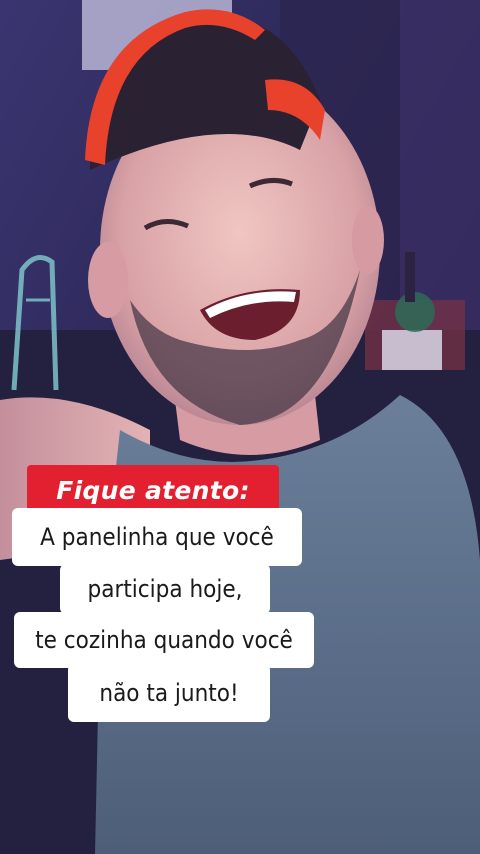  I want to click on ear-right, so click(368, 240).